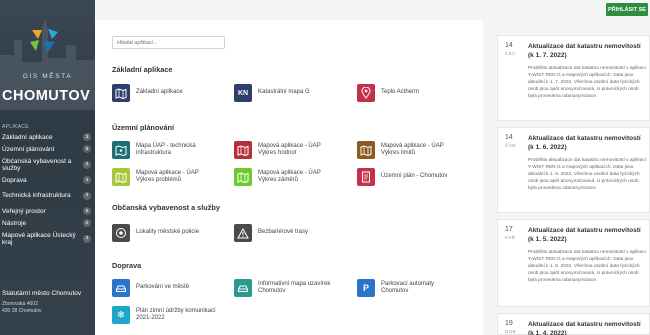  I want to click on sidebar-item-zakladni: Základní aplikace 3, so click(47, 137).